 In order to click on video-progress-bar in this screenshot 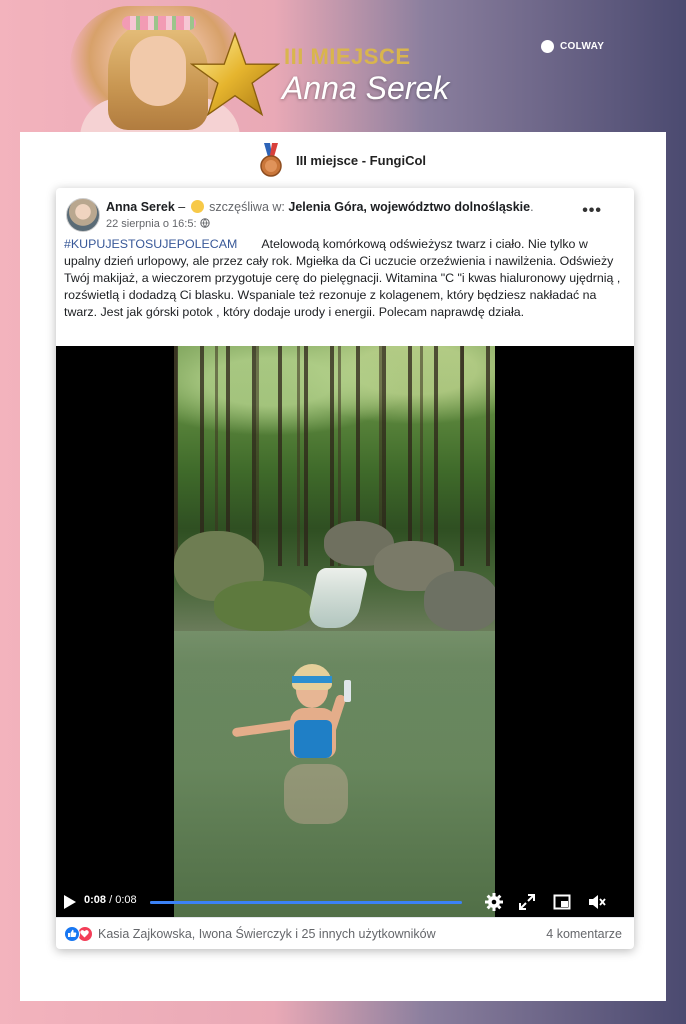, I will do `click(306, 902)`.